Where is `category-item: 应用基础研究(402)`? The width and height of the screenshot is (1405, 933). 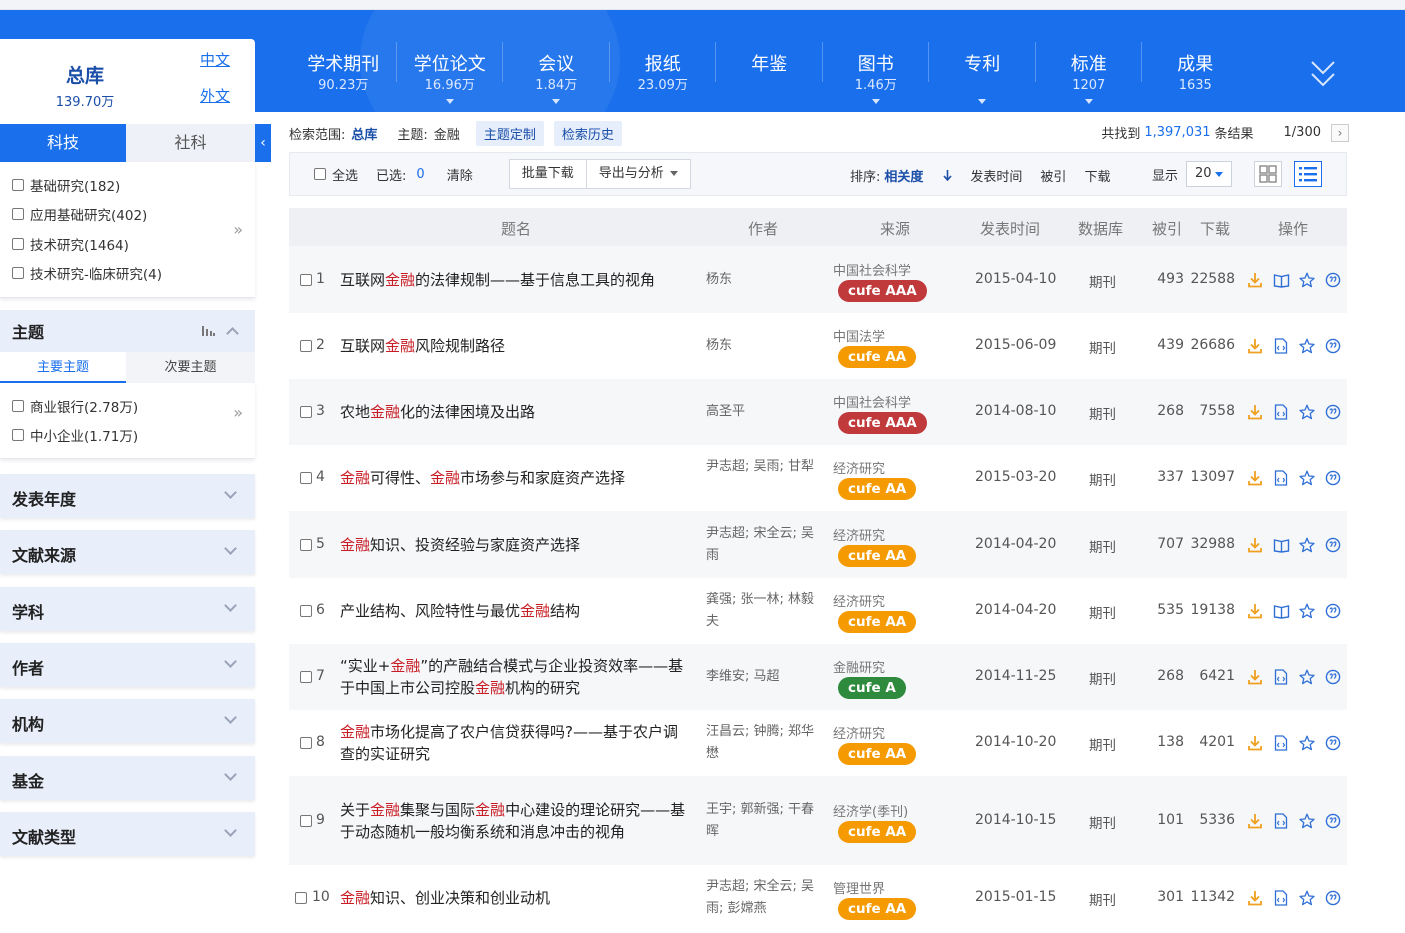 category-item: 应用基础研究(402) is located at coordinates (127, 215).